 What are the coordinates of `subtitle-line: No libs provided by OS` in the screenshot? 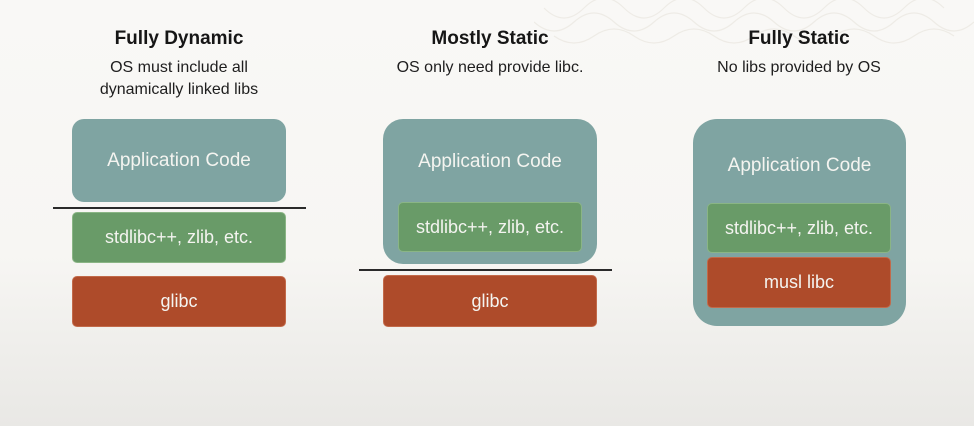 It's located at (799, 67).